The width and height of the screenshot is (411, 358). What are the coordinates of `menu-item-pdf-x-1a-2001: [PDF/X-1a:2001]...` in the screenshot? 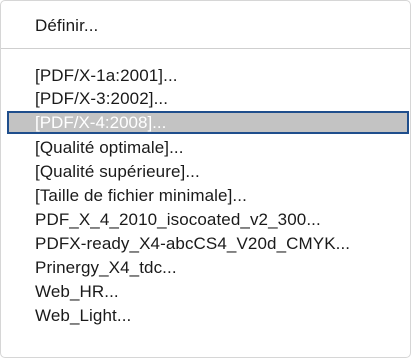 It's located at (222, 75).